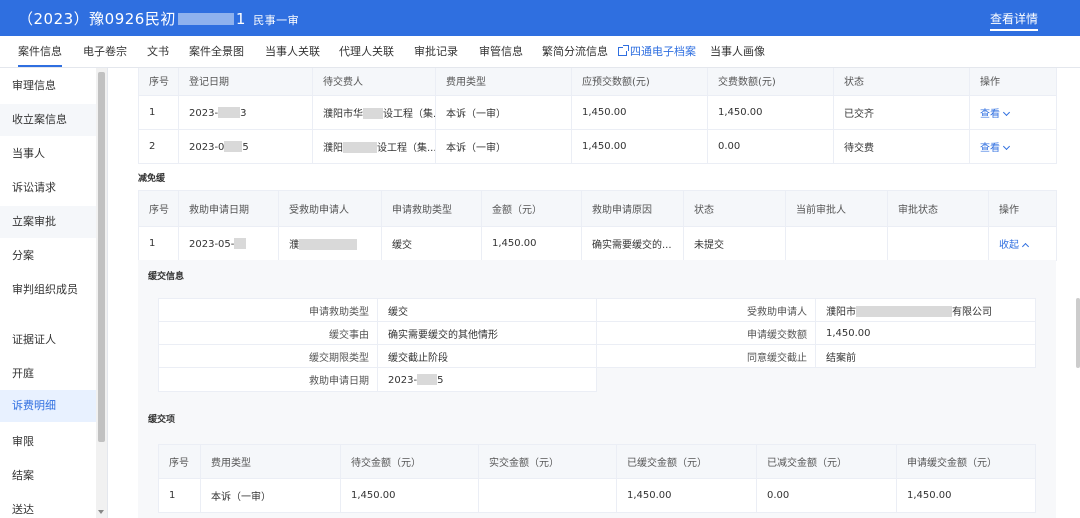 This screenshot has width=1080, height=518. What do you see at coordinates (48, 406) in the screenshot?
I see `sidebar-item-fee-detail: 诉费明细` at bounding box center [48, 406].